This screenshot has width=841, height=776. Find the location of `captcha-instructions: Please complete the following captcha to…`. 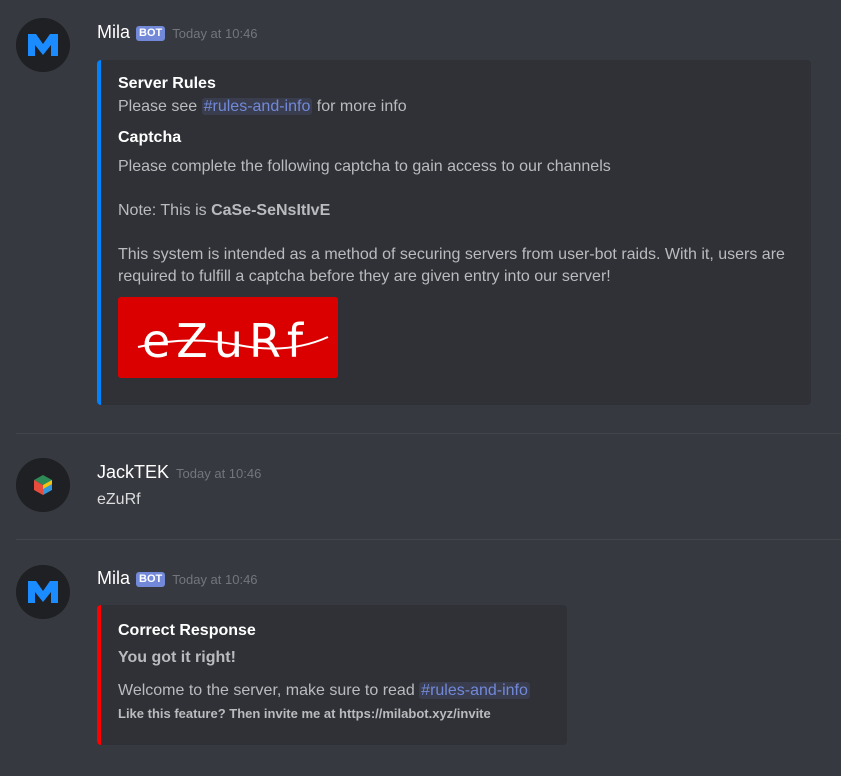

captcha-instructions: Please complete the following captcha to… is located at coordinates (364, 166).